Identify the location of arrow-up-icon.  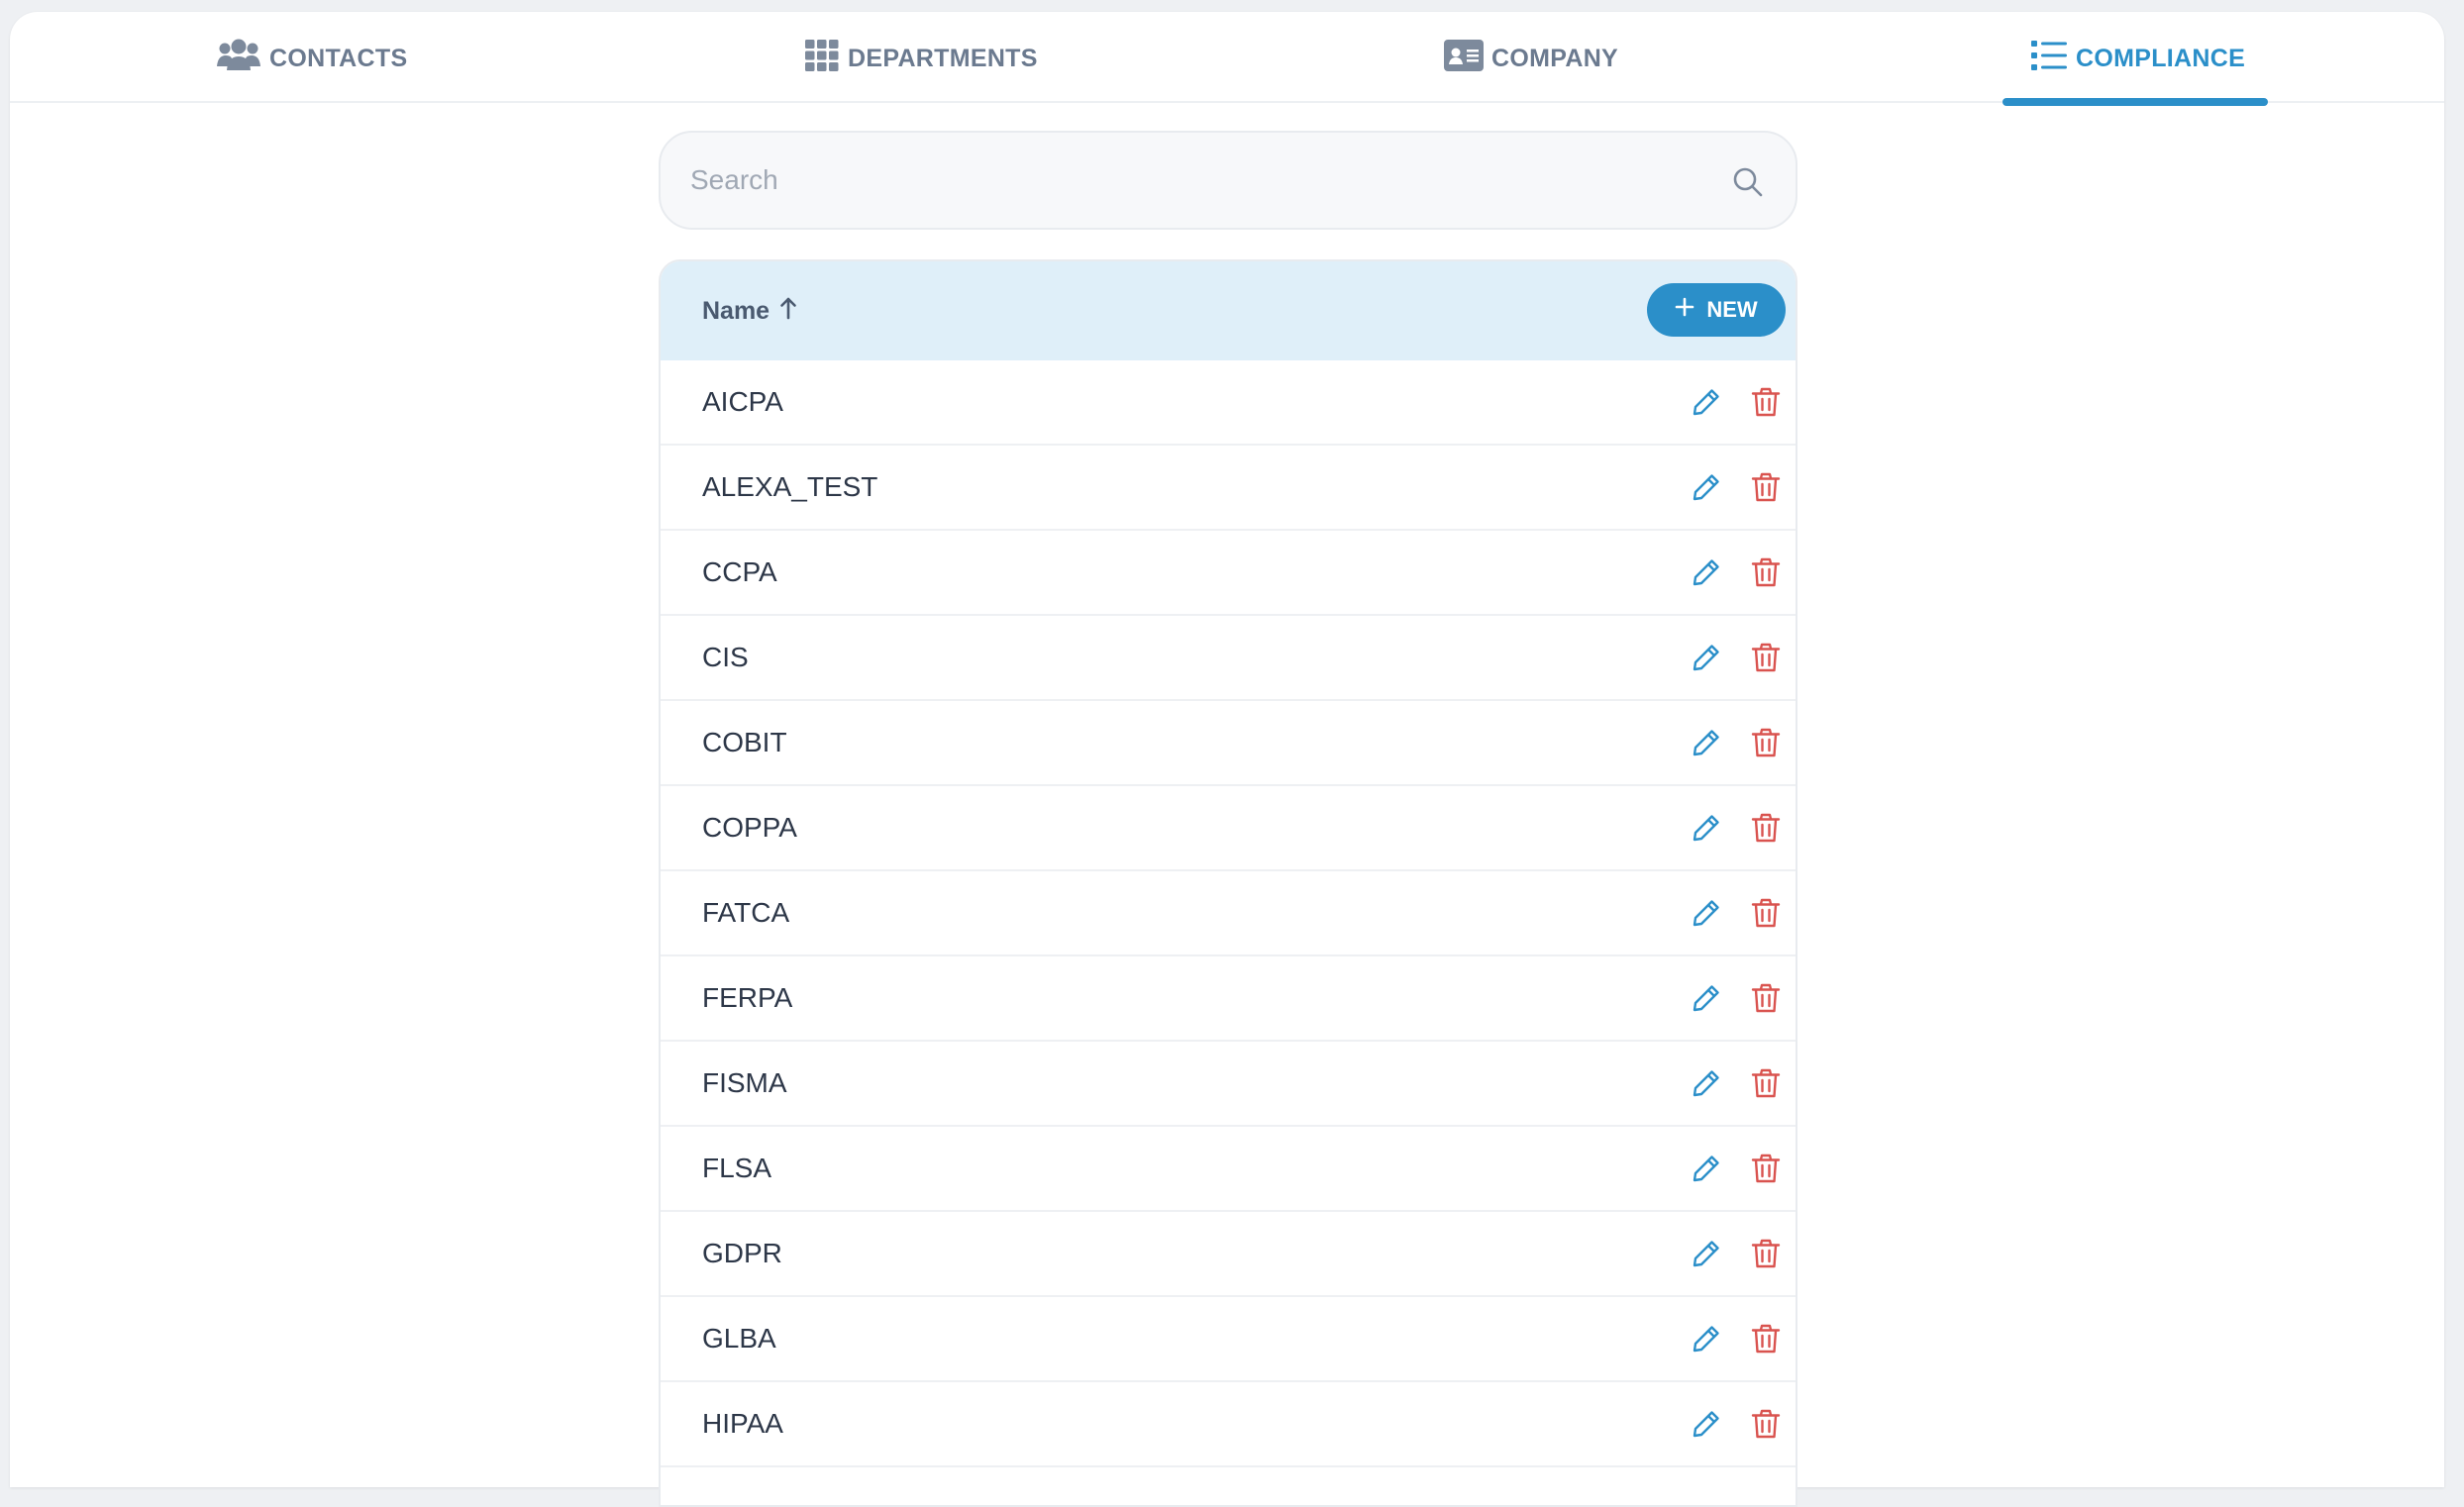
(784, 311).